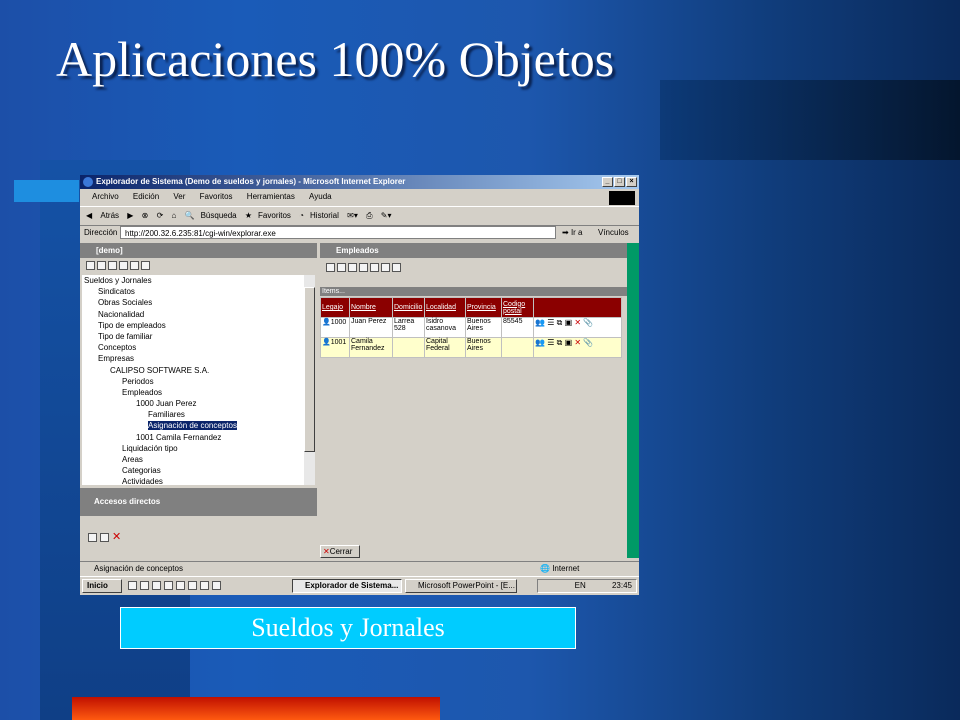 Image resolution: width=960 pixels, height=720 pixels. I want to click on tree-scrollbar, so click(309, 380).